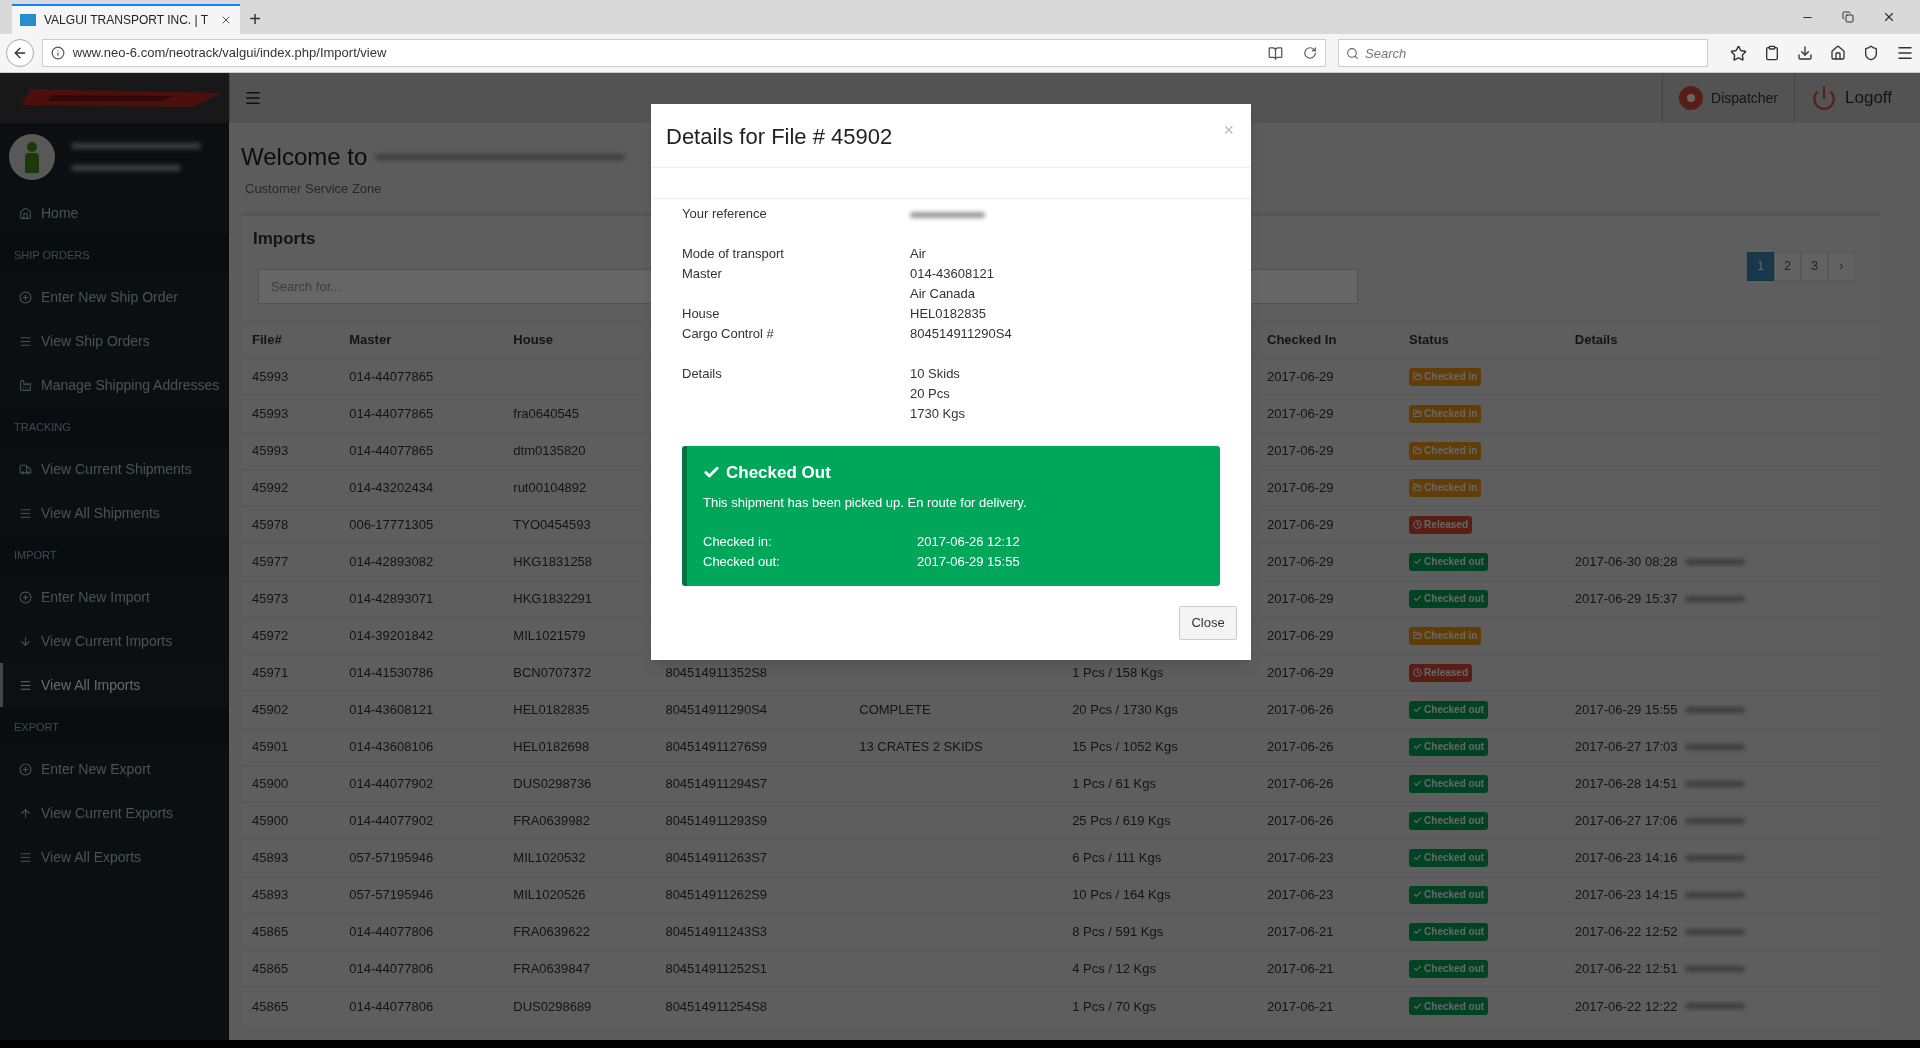 The image size is (1920, 1048). Describe the element at coordinates (1848, 17) in the screenshot. I see `restore-icon` at that location.